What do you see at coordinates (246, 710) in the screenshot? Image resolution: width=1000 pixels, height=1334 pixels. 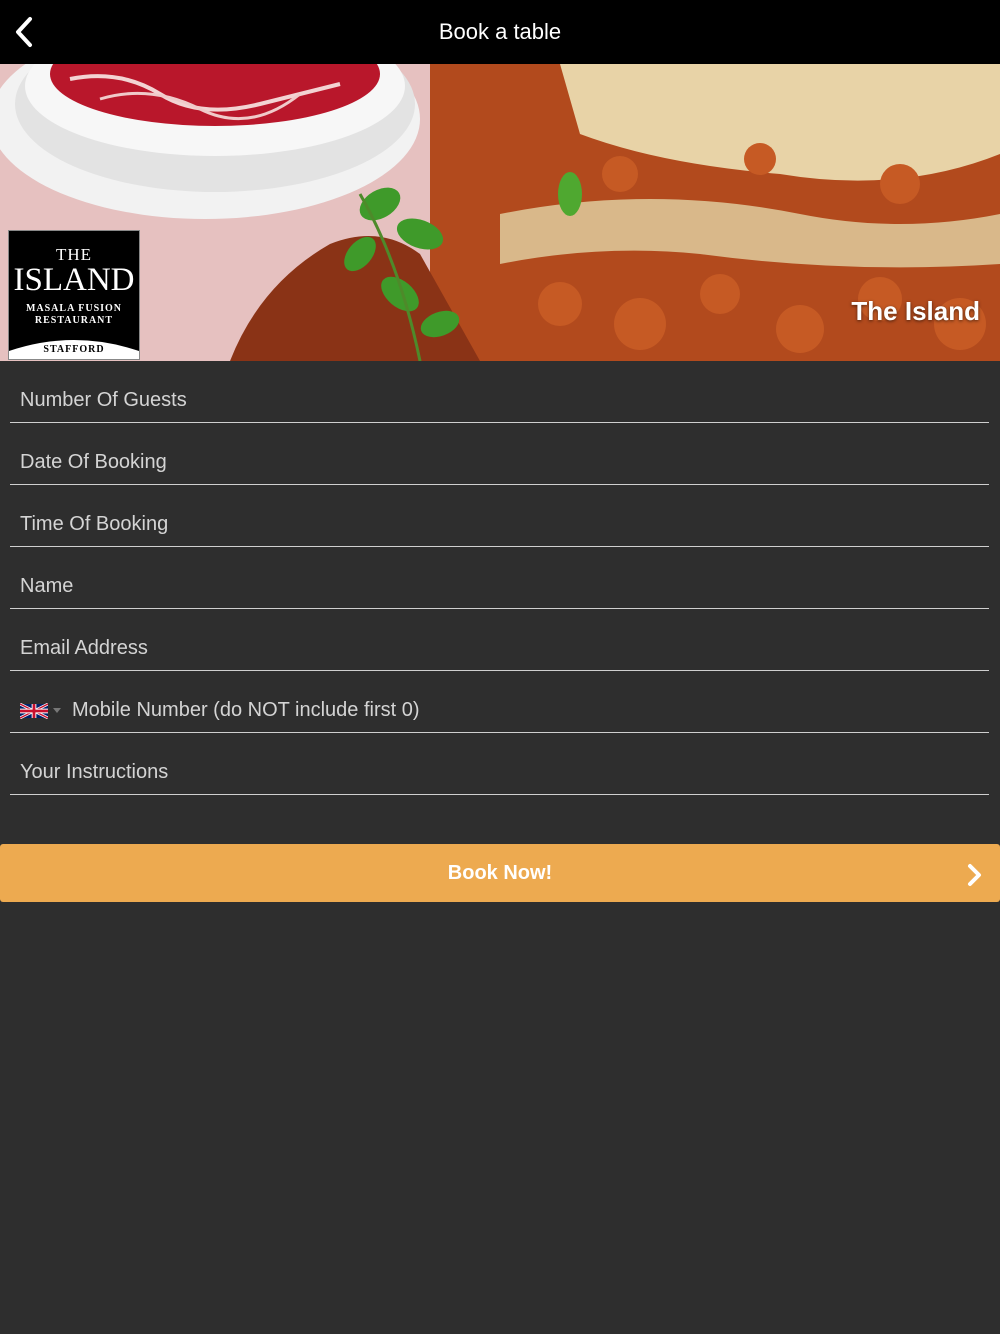 I see `mobile-placeholder: Mobile Number (do NOT include first 0)` at bounding box center [246, 710].